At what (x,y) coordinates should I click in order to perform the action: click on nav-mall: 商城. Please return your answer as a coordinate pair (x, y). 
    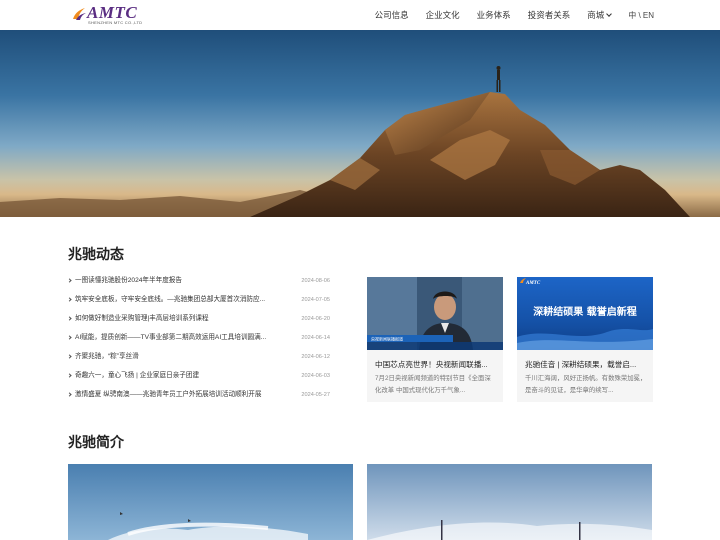
    Looking at the image, I should click on (600, 15).